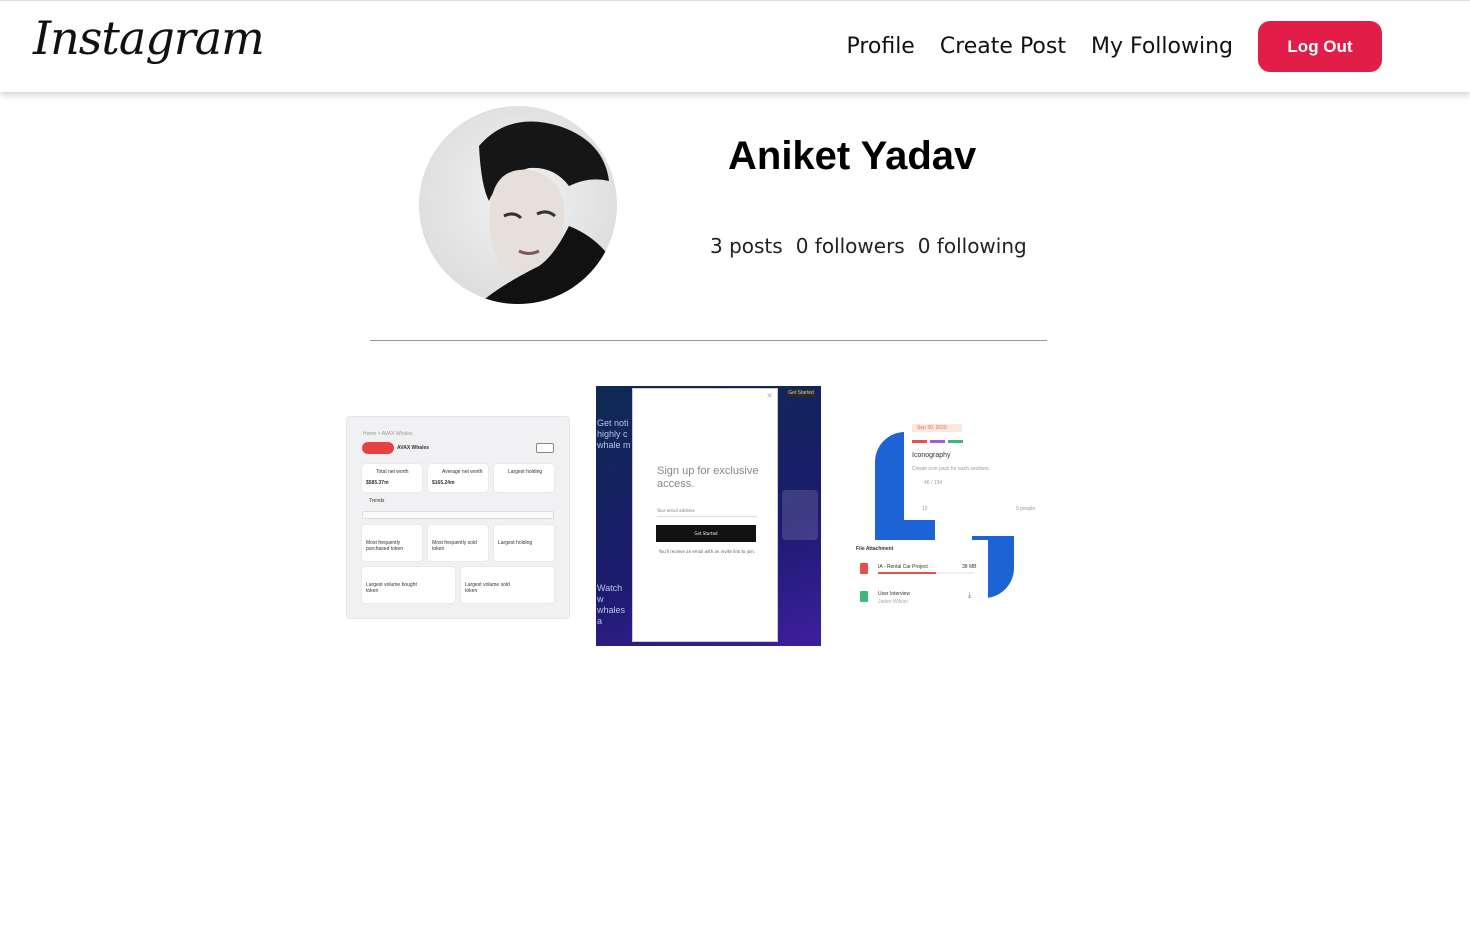  What do you see at coordinates (611, 604) in the screenshot?
I see `post2-side-text: Watch w whales a` at bounding box center [611, 604].